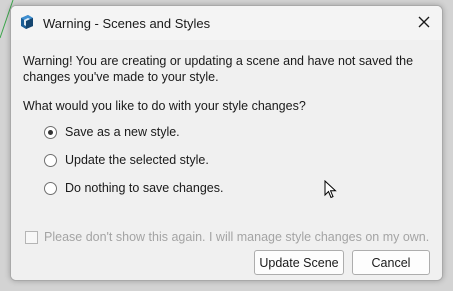 Image resolution: width=453 pixels, height=291 pixels. What do you see at coordinates (31, 237) in the screenshot?
I see `dont-show-again-checkbox` at bounding box center [31, 237].